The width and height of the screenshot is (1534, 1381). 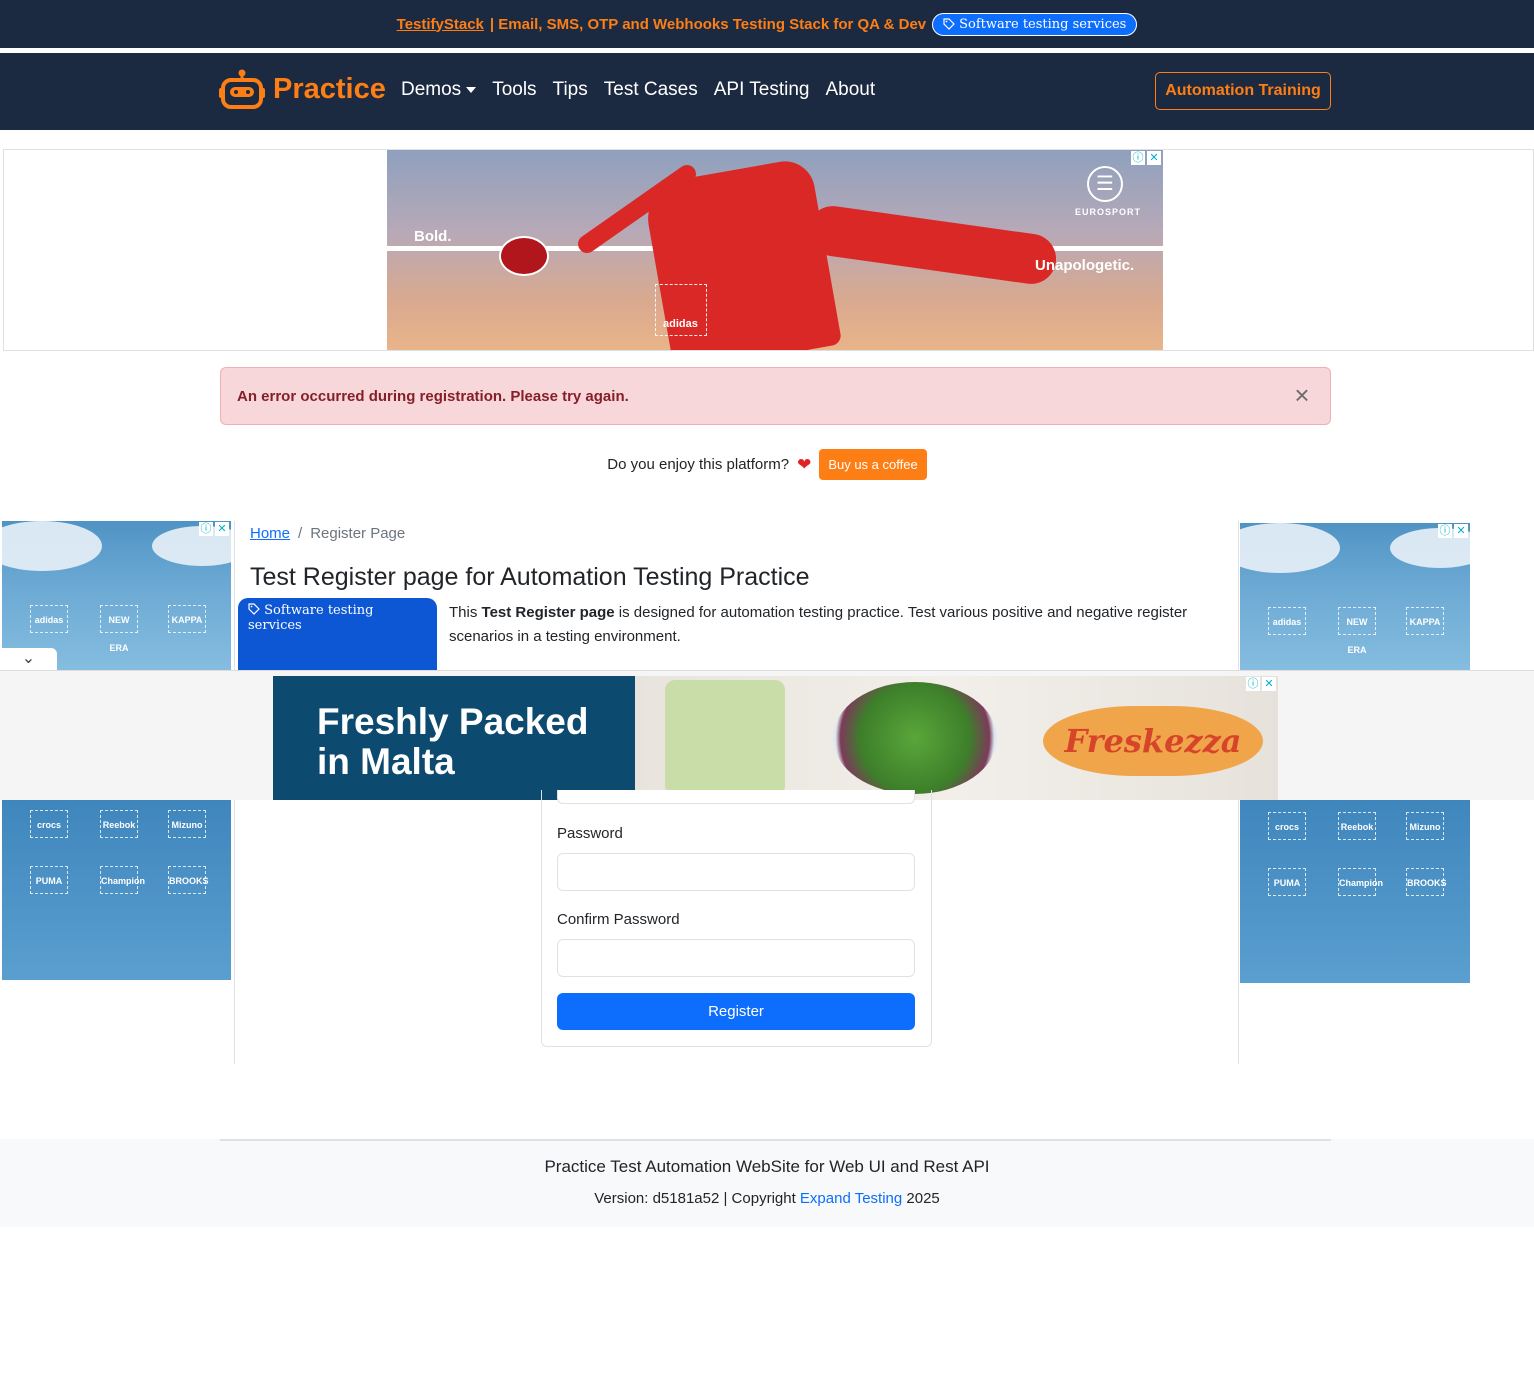 I want to click on freskezza-ad: Freshly Packed in Malta Freskezza, so click(x=775, y=738).